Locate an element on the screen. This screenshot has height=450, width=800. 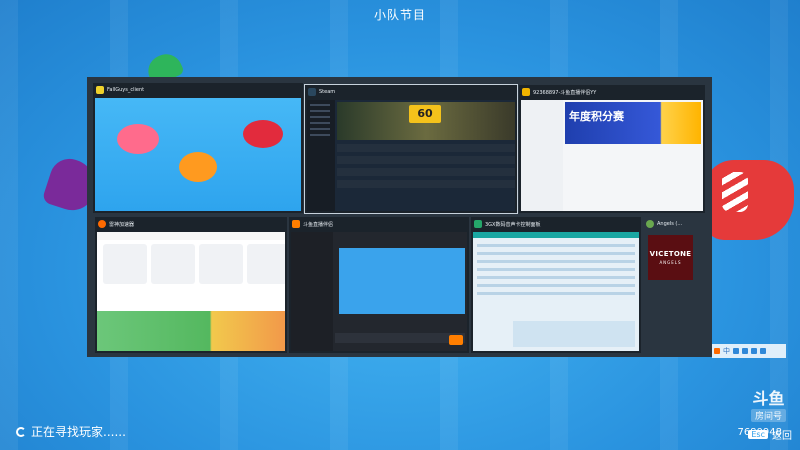
tile-title: 3GX数码音声卡控制面板 is located at coordinates (513, 224).